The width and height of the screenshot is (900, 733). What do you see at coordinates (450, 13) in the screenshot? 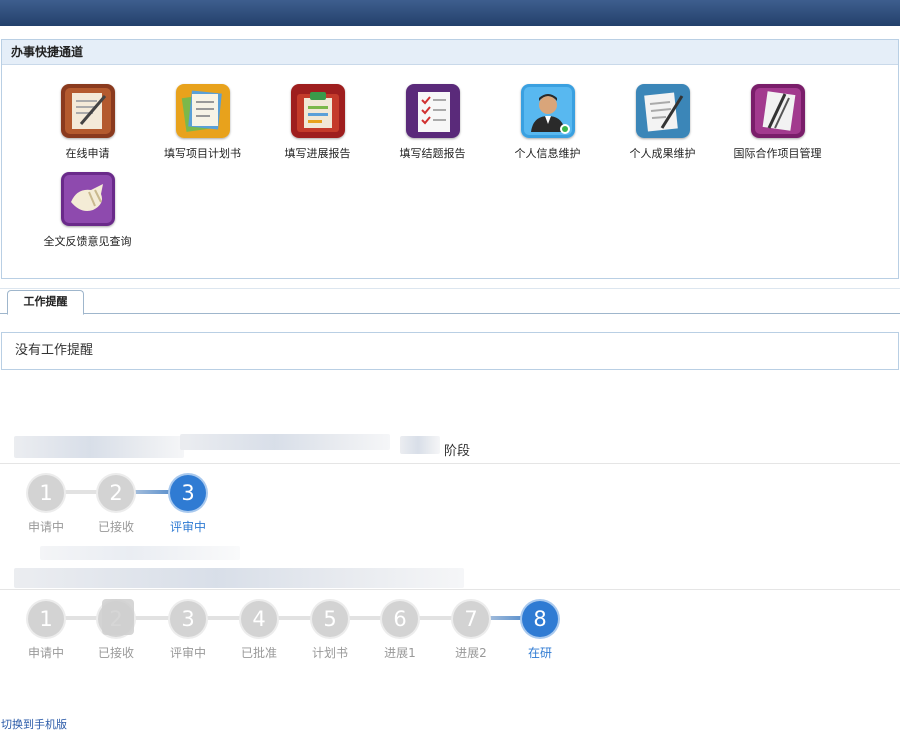
I see `top-banner` at bounding box center [450, 13].